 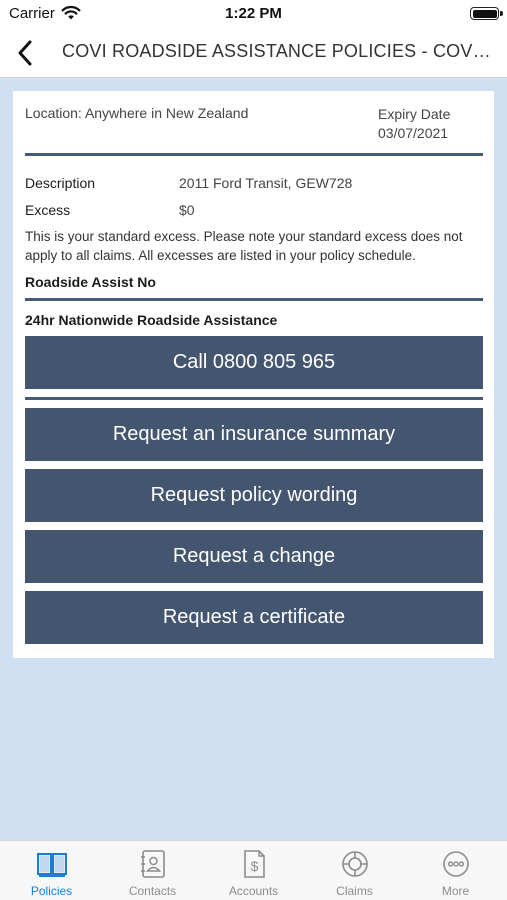 I want to click on dollar-document-icon: $, so click(x=254, y=864).